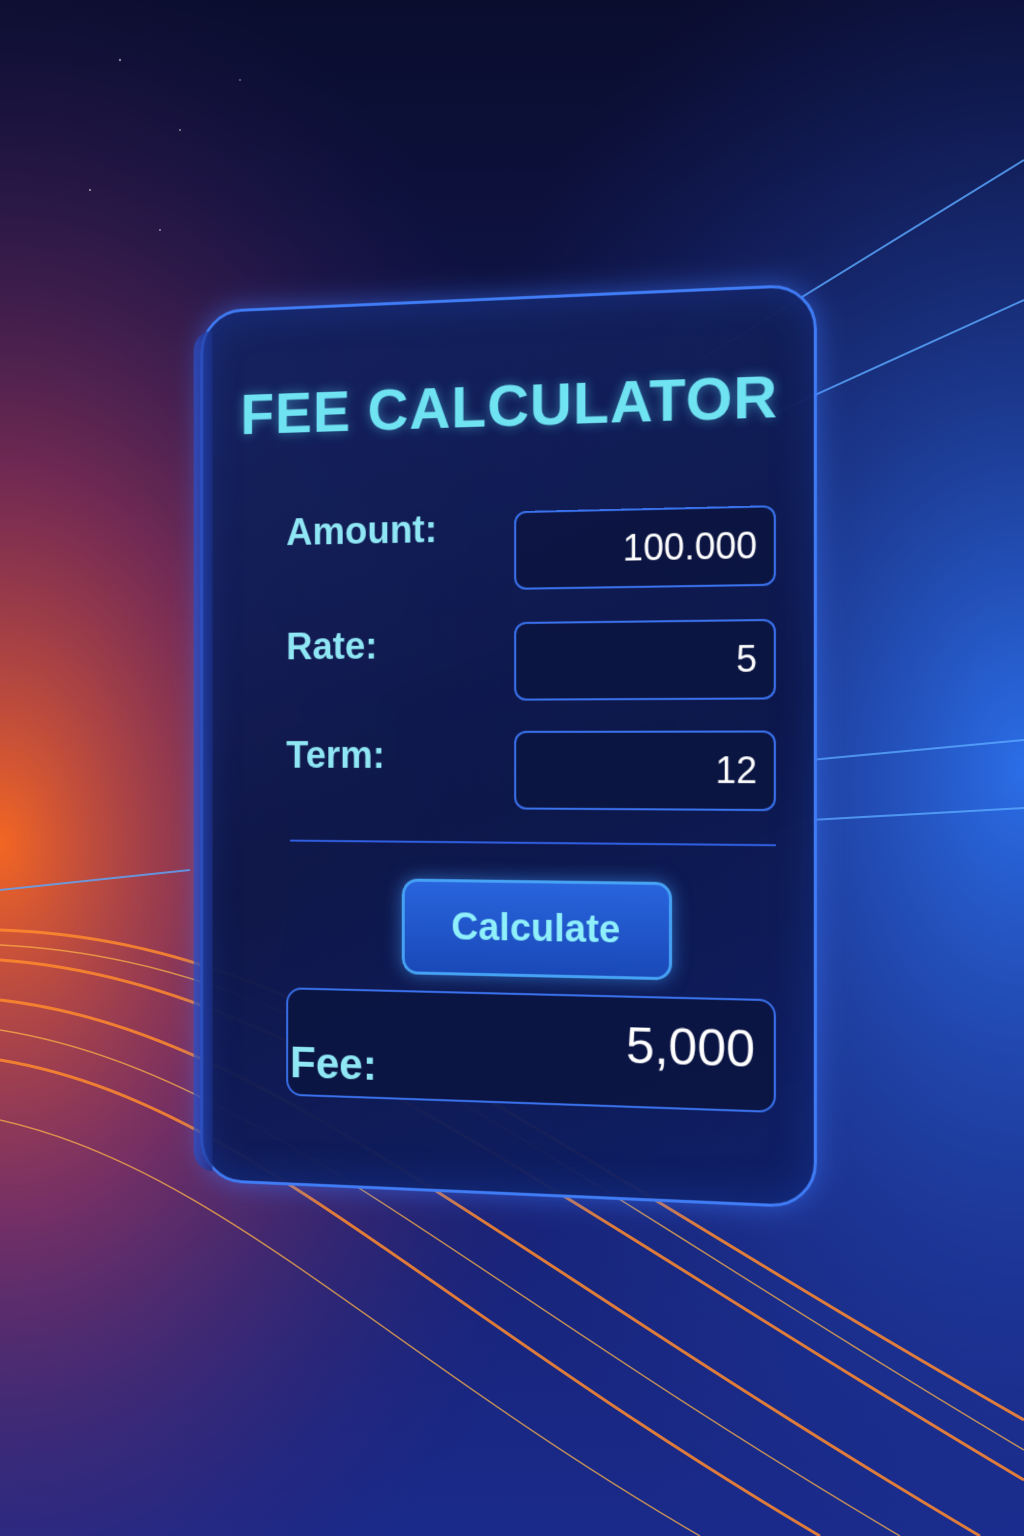 Image resolution: width=1024 pixels, height=1536 pixels. Describe the element at coordinates (334, 1064) in the screenshot. I see `fee-label: Fee:` at that location.